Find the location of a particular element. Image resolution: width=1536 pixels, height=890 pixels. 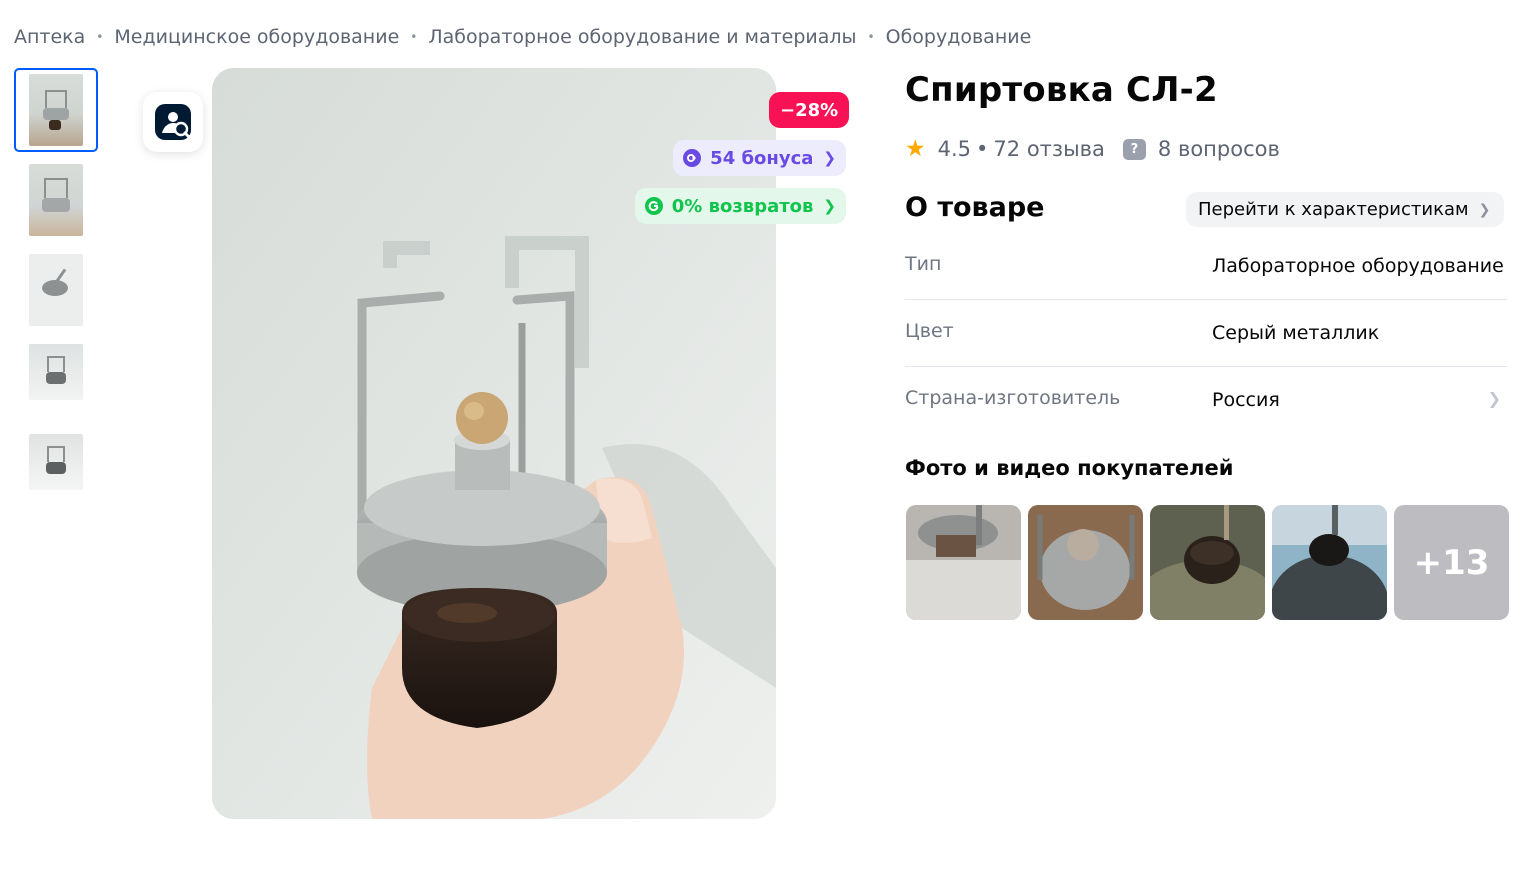

spec-key: Цвет is located at coordinates (929, 331).